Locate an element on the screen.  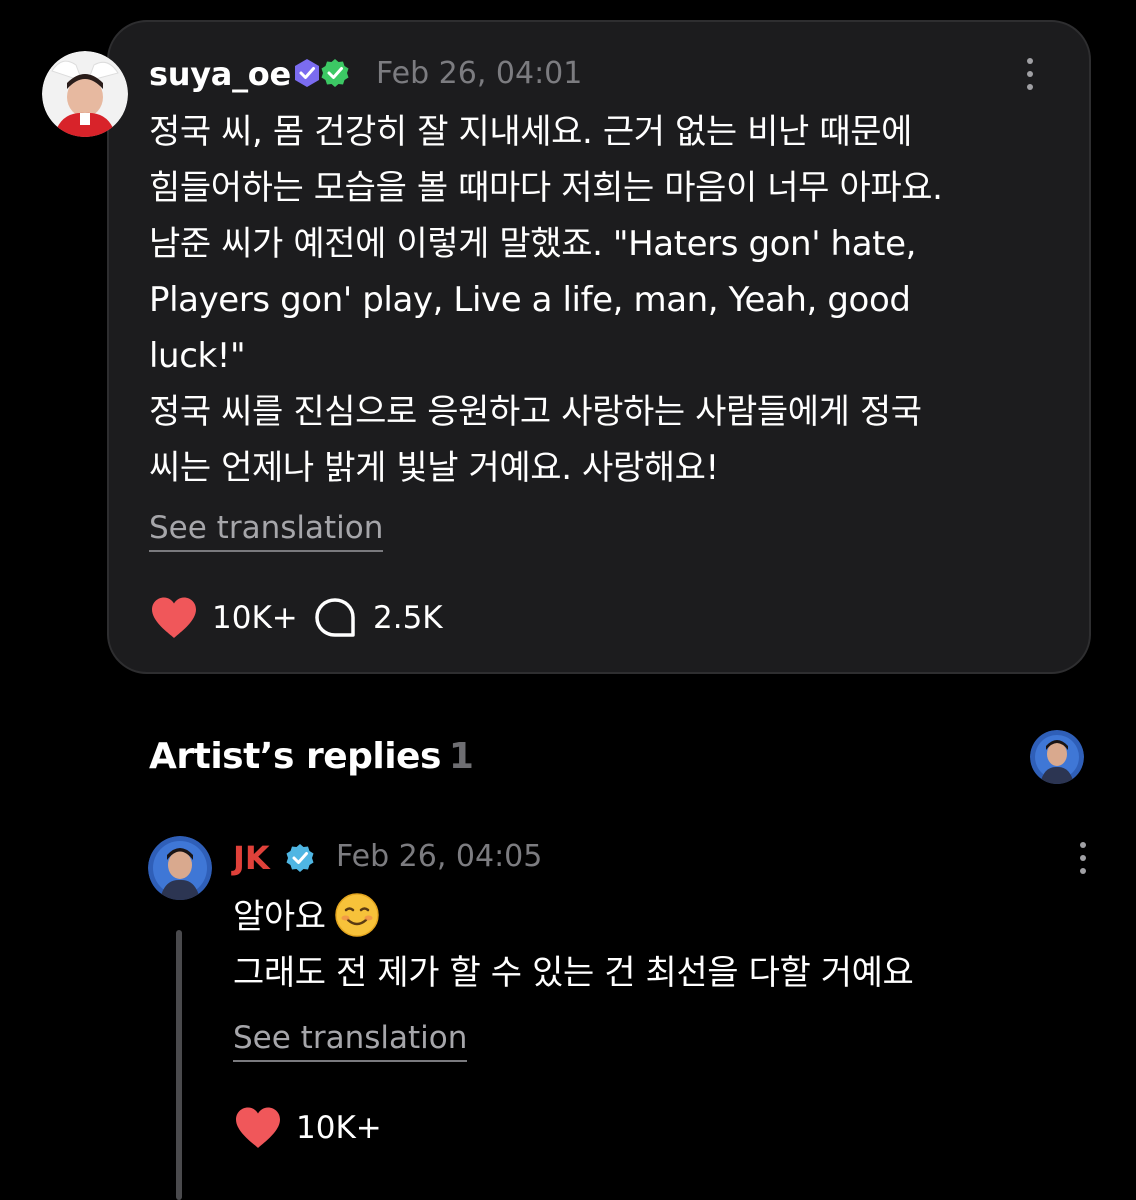
reply-timestamp: Feb 26, 04:05 is located at coordinates (439, 856).